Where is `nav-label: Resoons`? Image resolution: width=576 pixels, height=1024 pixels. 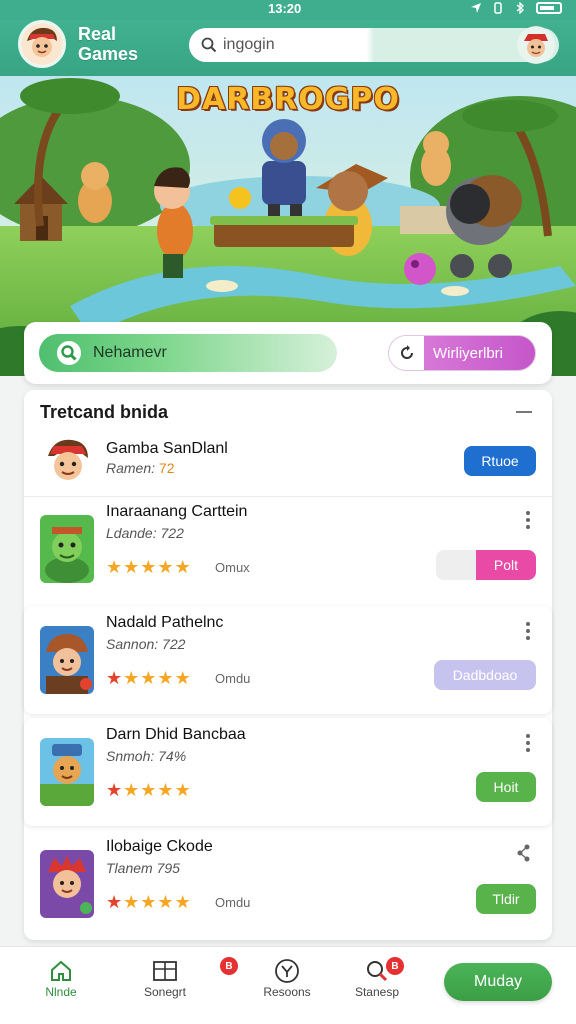
nav-label: Resoons is located at coordinates (287, 992).